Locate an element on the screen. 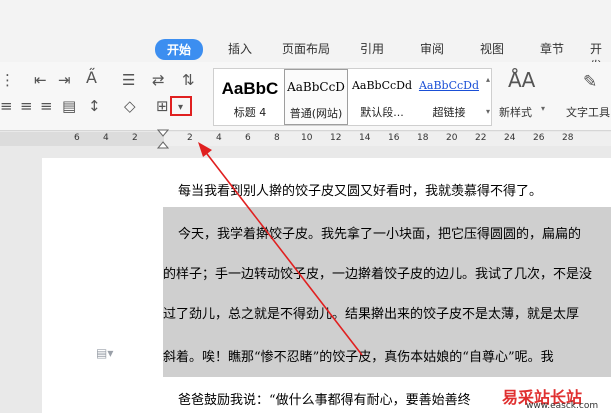  watermark-text-en: www.easck.com is located at coordinates (562, 406).